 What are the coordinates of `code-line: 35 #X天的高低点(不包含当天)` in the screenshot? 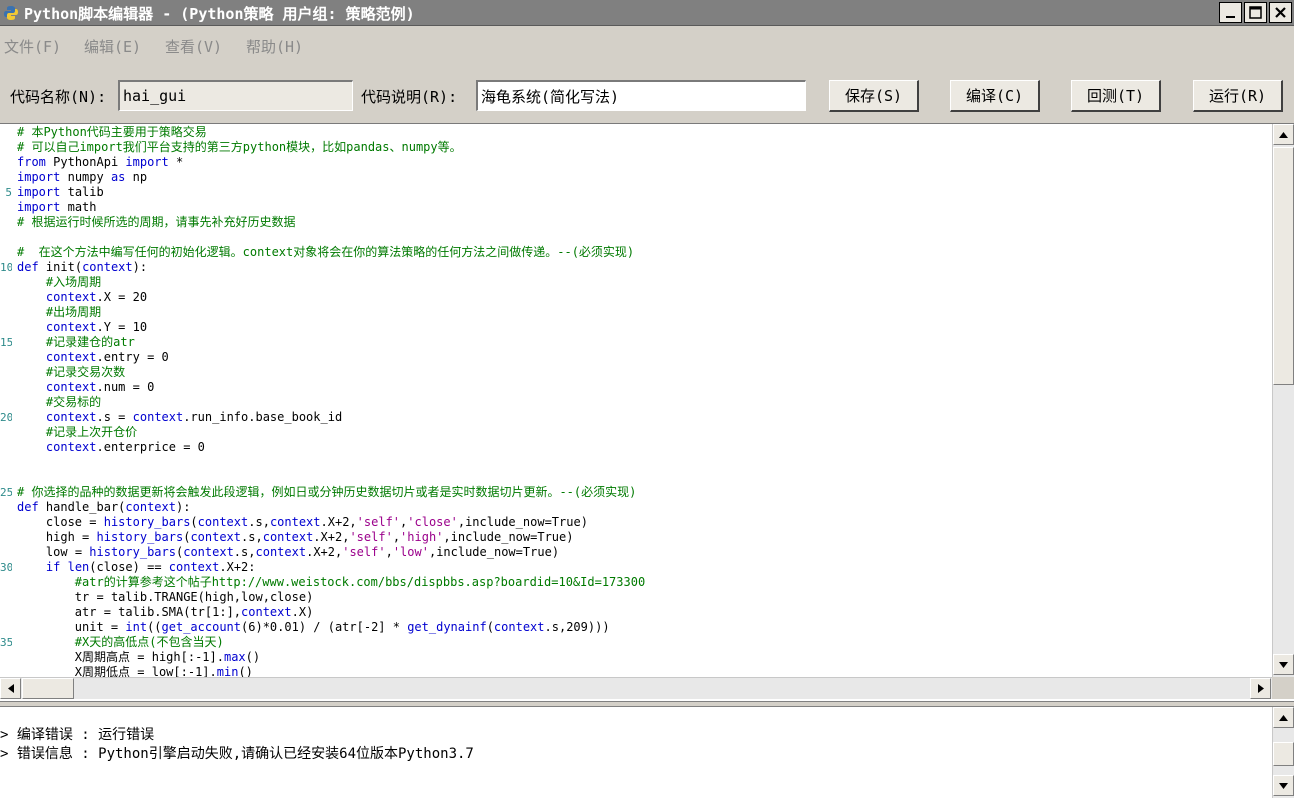 It's located at (636, 642).